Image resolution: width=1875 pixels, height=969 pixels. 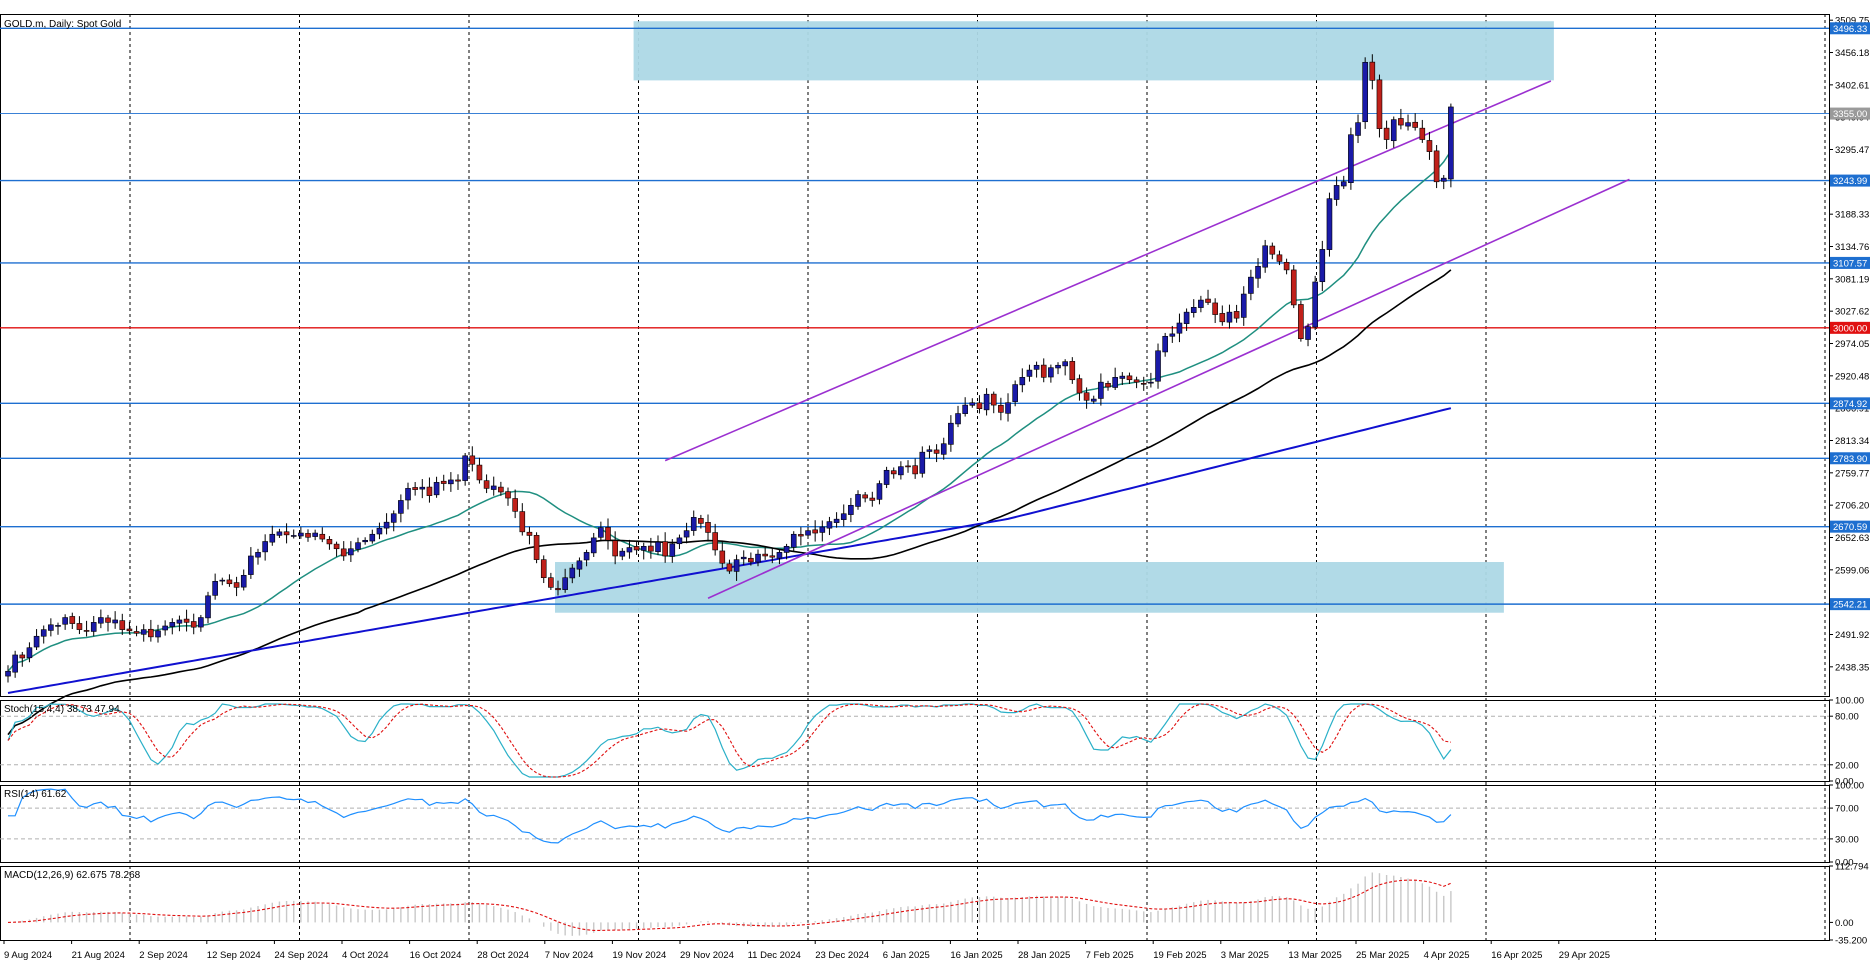 What do you see at coordinates (1093, 51) in the screenshot?
I see `support-resistance-zone` at bounding box center [1093, 51].